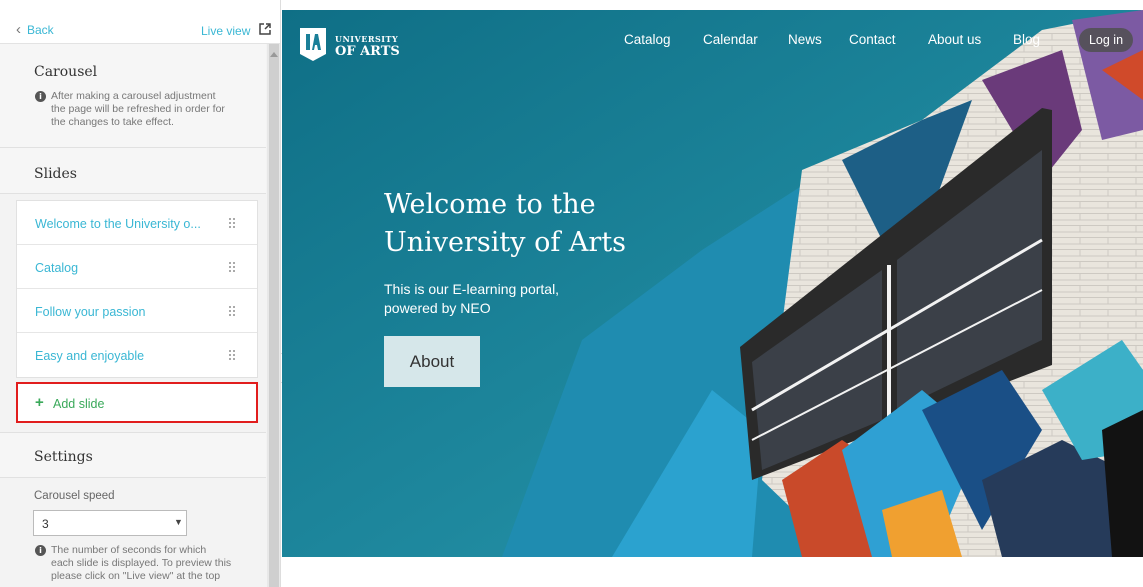  I want to click on speed-info-line-1: The number of seconds for which, so click(129, 550).